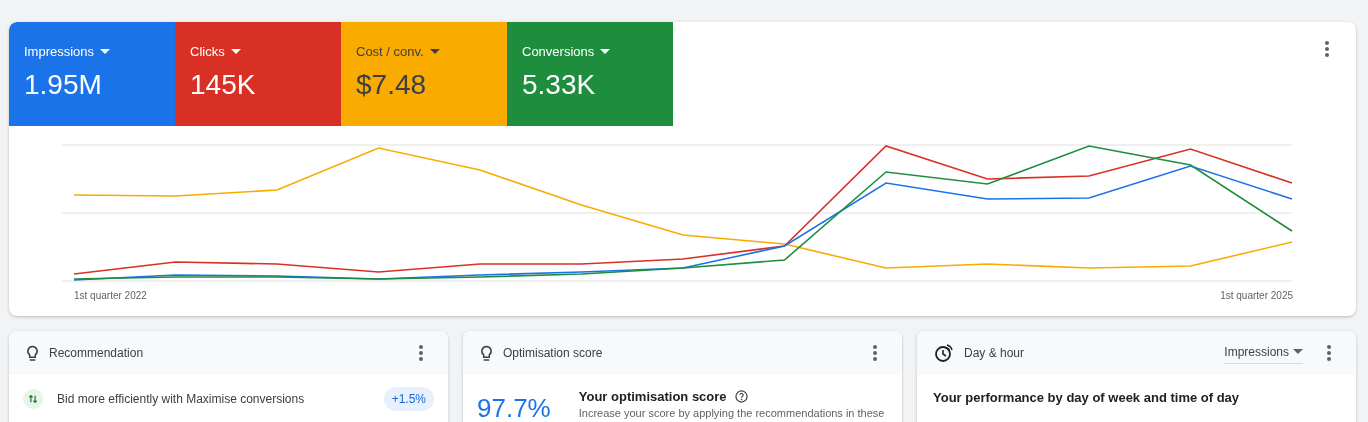  I want to click on metric-tile: Clicks 145K, so click(258, 74).